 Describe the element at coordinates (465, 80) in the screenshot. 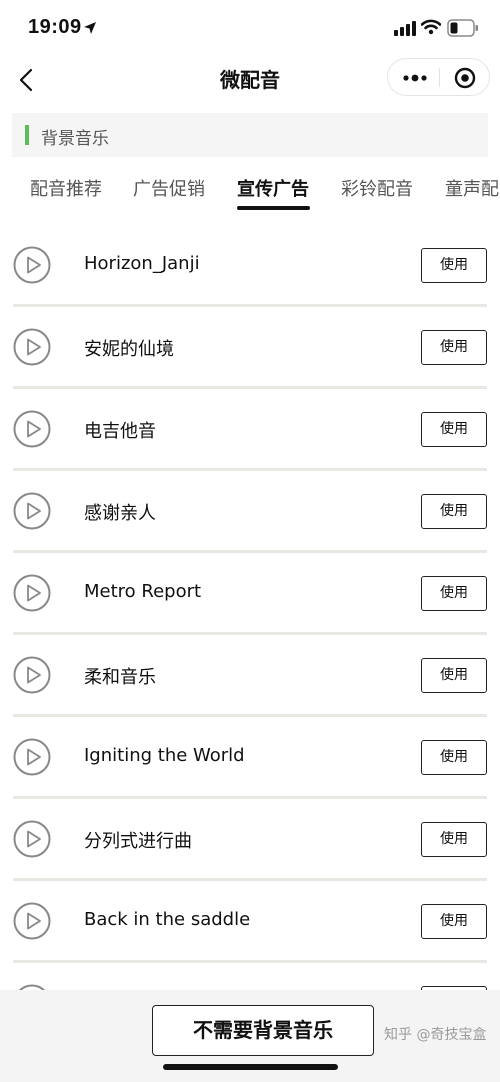

I see `close-target-icon` at that location.